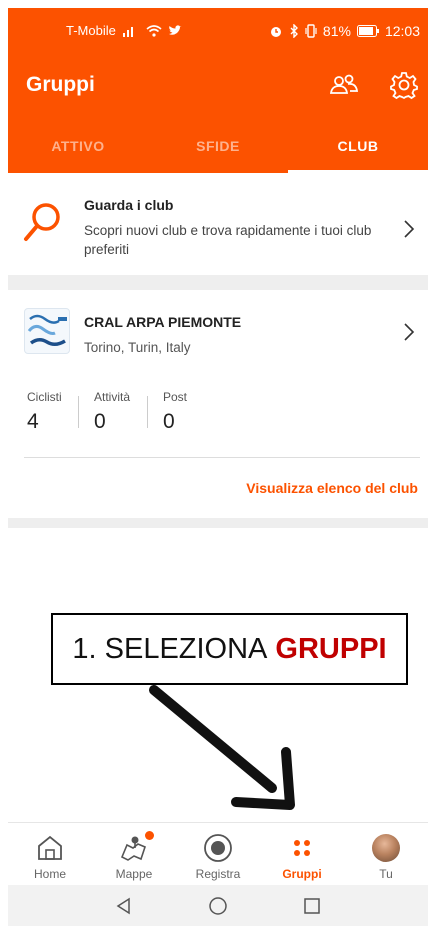 The height and width of the screenshot is (926, 434). I want to click on nav-label: Home, so click(49, 874).